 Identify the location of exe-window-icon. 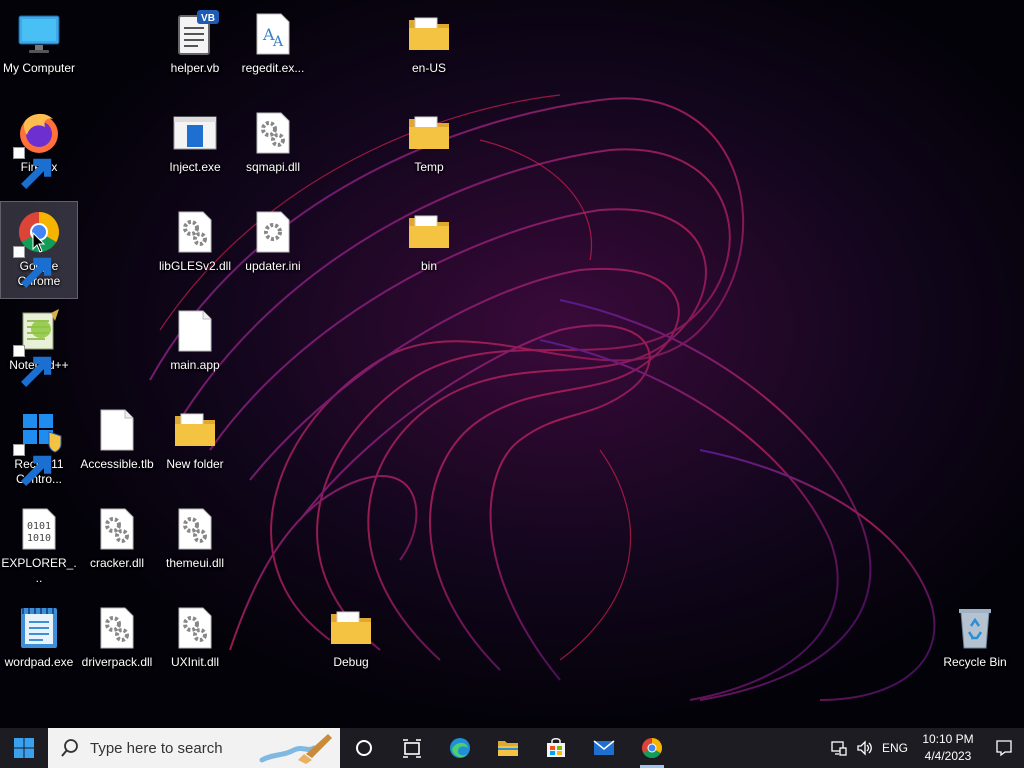
(195, 133).